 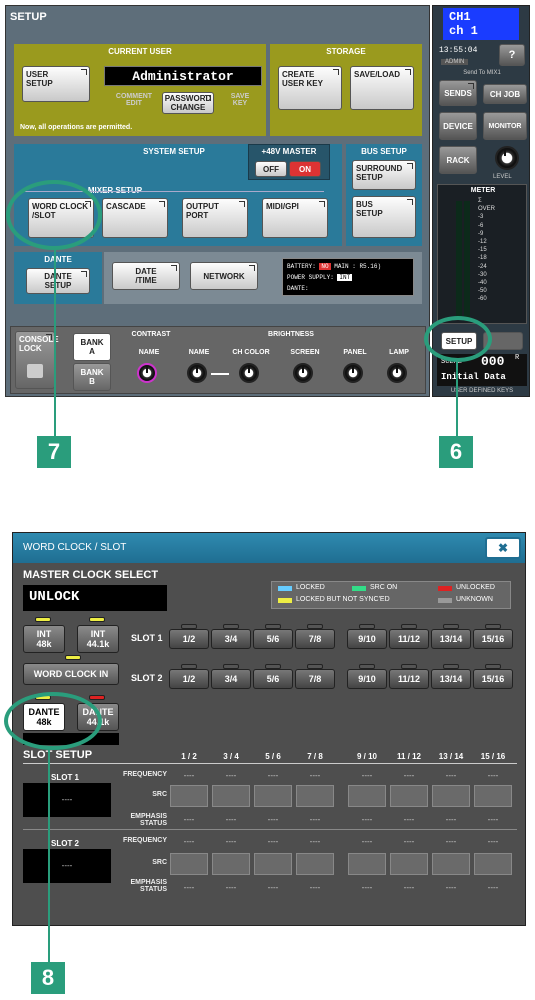 I want to click on comment-edit-button: COMMENT EDIT, so click(x=134, y=103).